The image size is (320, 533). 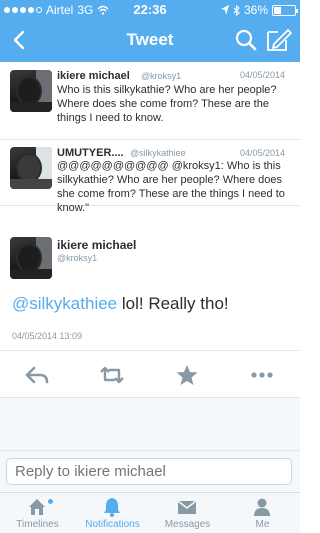 What do you see at coordinates (224, 10) in the screenshot?
I see `location-icon` at bounding box center [224, 10].